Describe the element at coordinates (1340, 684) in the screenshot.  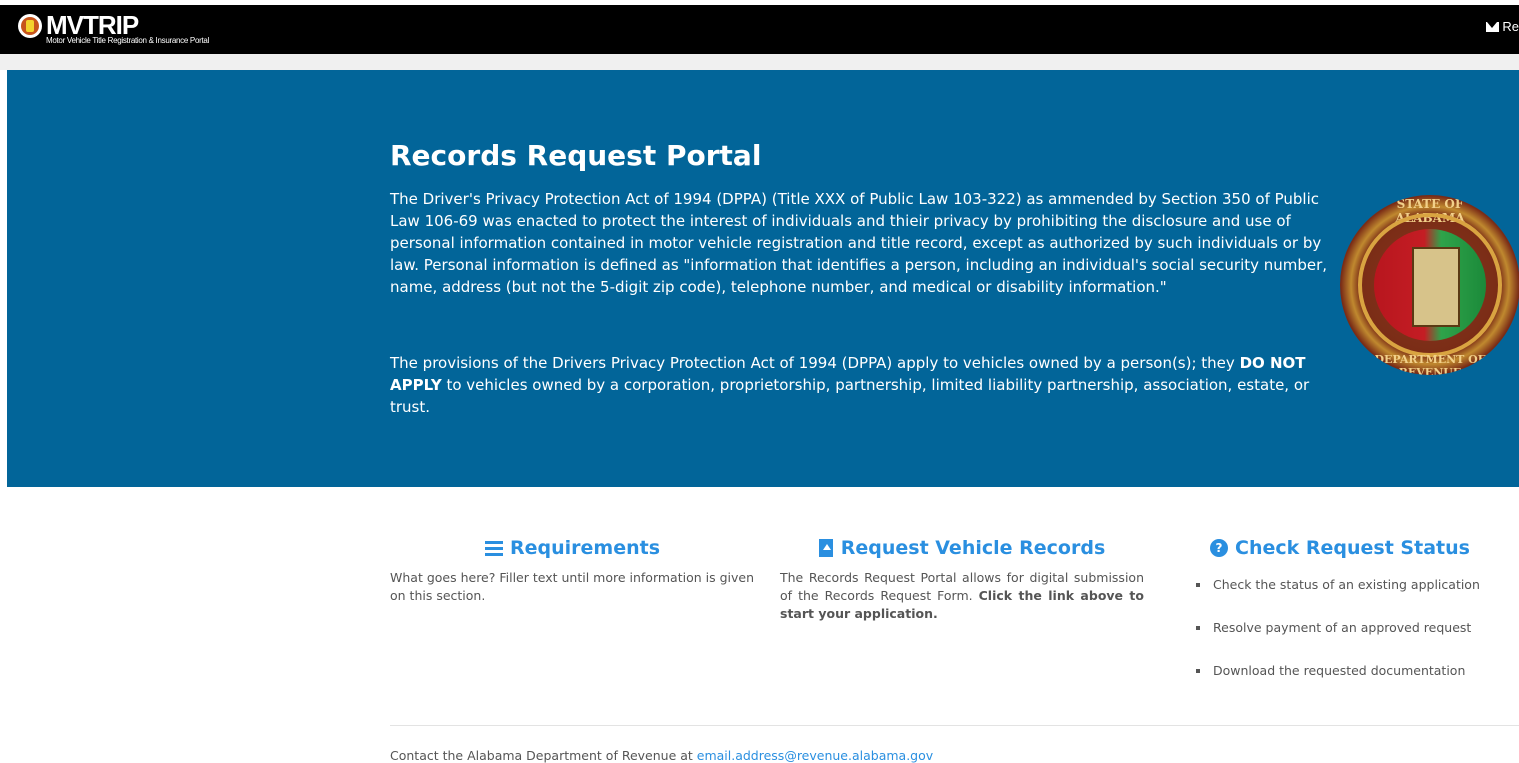
I see `list-item: Download the requested documentation` at that location.